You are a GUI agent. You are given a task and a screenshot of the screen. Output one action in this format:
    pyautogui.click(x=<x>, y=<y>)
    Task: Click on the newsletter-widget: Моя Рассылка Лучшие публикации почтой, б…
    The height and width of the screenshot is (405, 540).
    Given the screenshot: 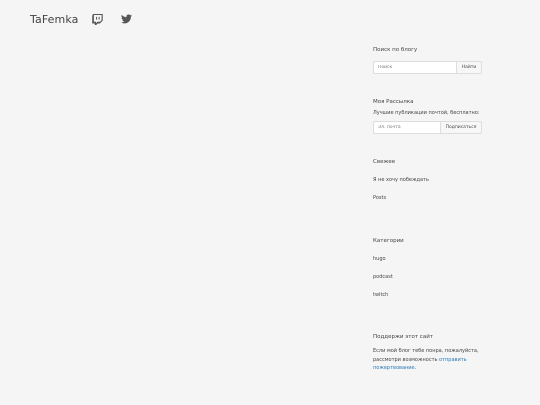 What is the action you would take?
    pyautogui.click(x=428, y=116)
    